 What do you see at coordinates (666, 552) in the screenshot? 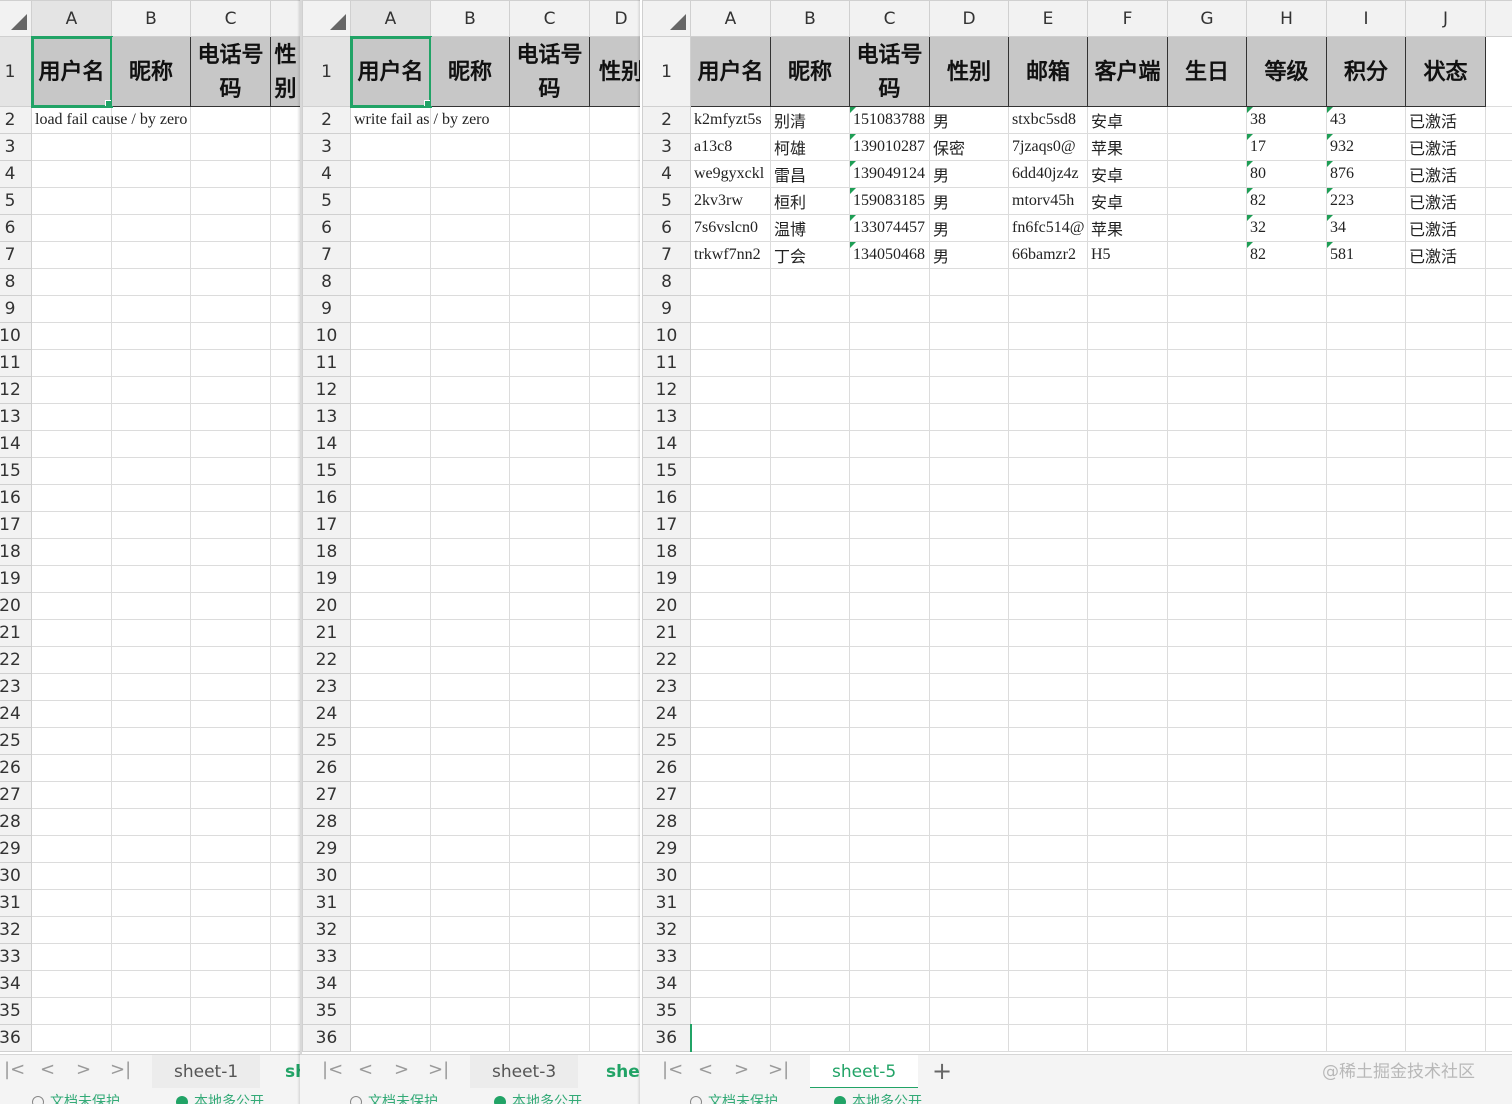
I see `row-header-18: 18` at bounding box center [666, 552].